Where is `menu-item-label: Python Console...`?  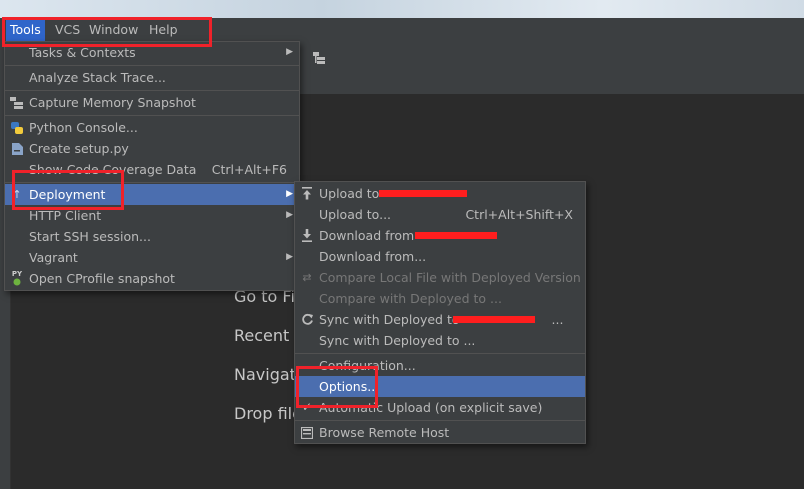
menu-item-label: Python Console... is located at coordinates (83, 127).